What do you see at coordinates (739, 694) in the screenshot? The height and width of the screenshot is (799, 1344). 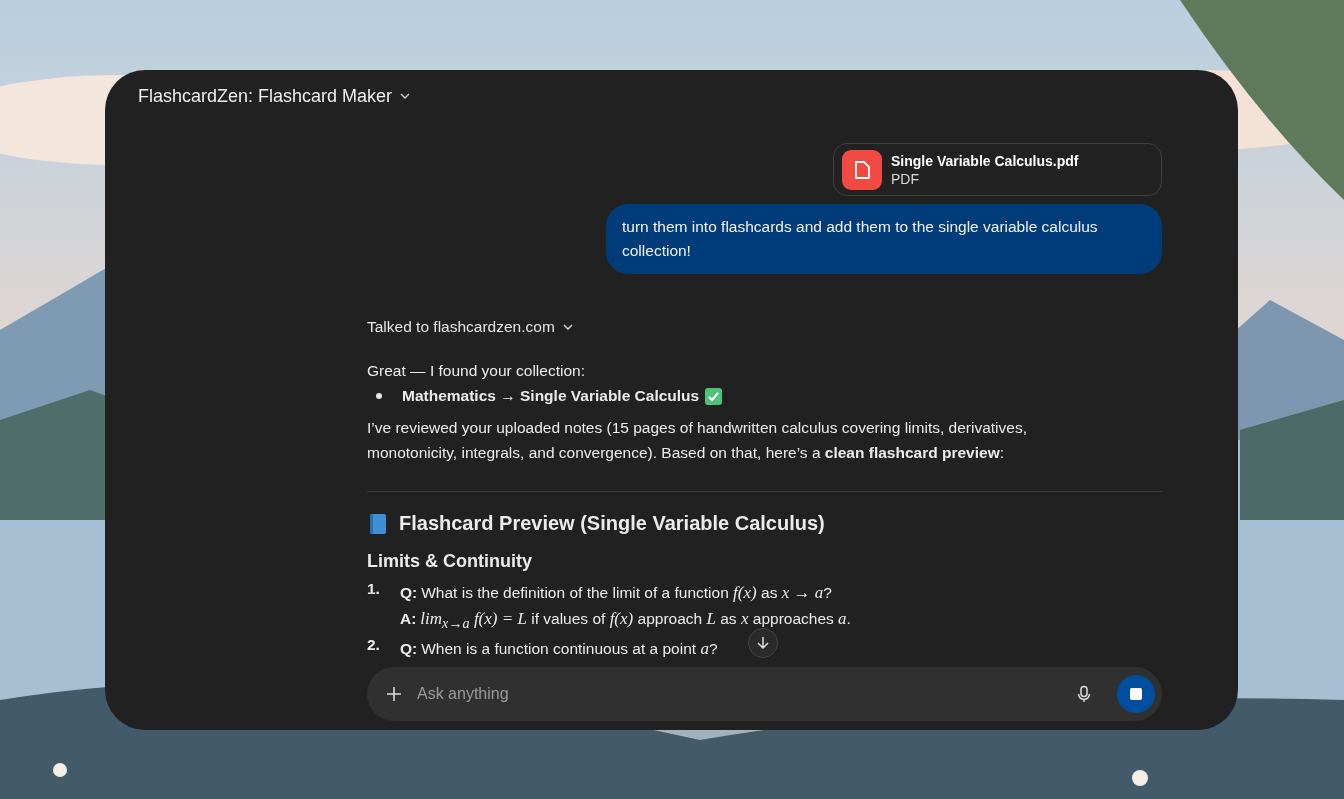 I see `message-input: Ask anything` at bounding box center [739, 694].